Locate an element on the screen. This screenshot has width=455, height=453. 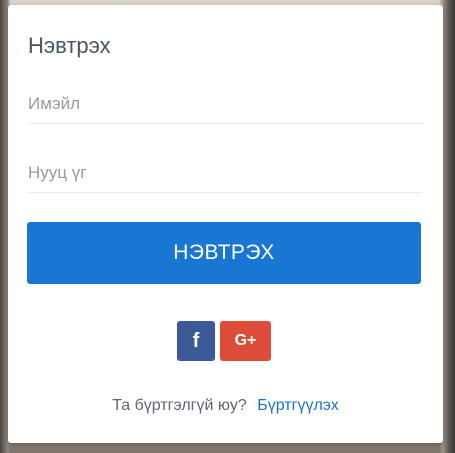
facebook-icon: f is located at coordinates (196, 340).